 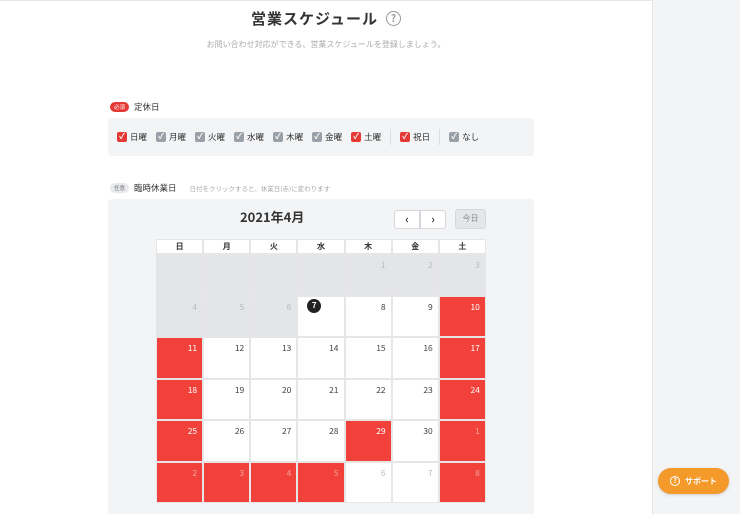 I want to click on temporary-holiday-hint: 日付をクリックすると、休業日(赤)に変わります, so click(x=260, y=188).